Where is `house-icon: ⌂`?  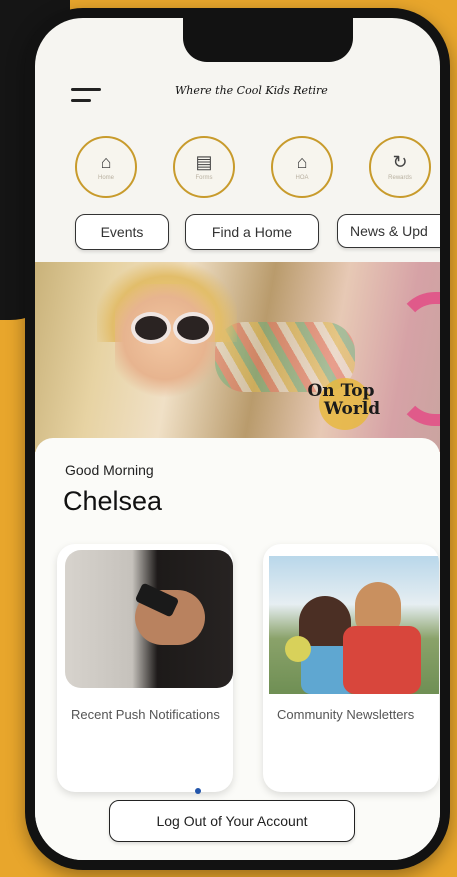 house-icon: ⌂ is located at coordinates (302, 162).